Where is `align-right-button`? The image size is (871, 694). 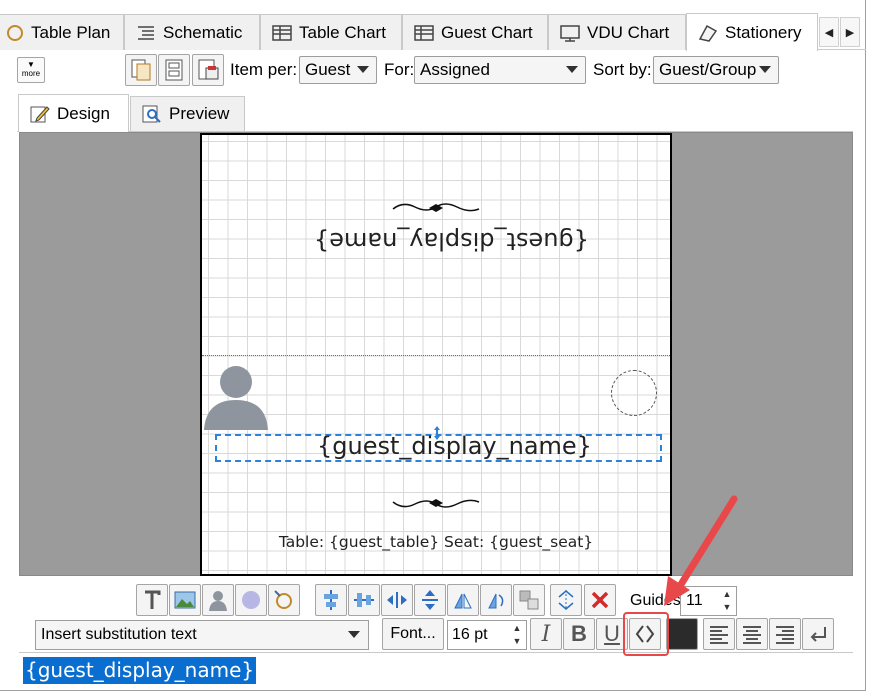
align-right-button is located at coordinates (785, 634).